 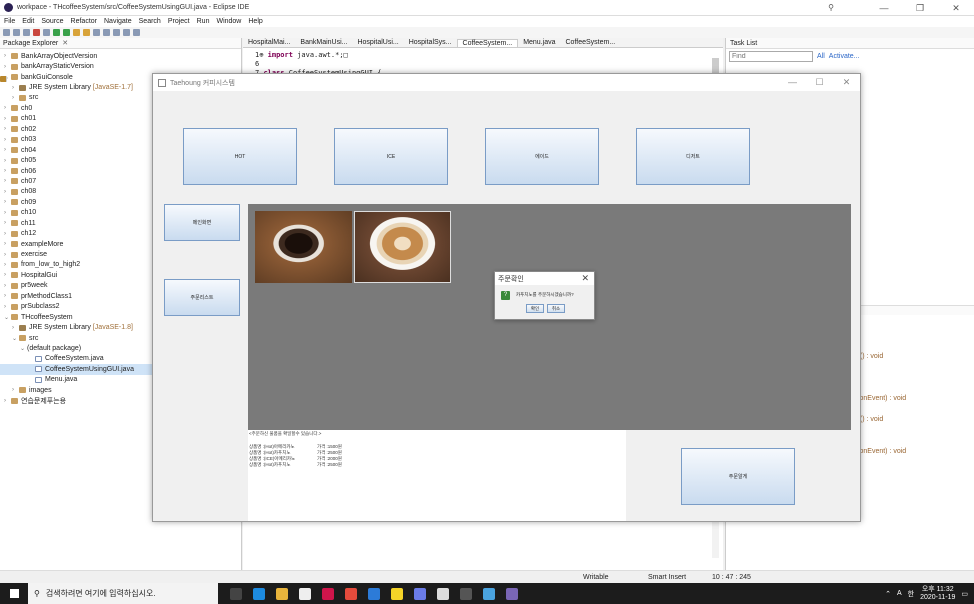 I want to click on chrome-icon, so click(x=489, y=593).